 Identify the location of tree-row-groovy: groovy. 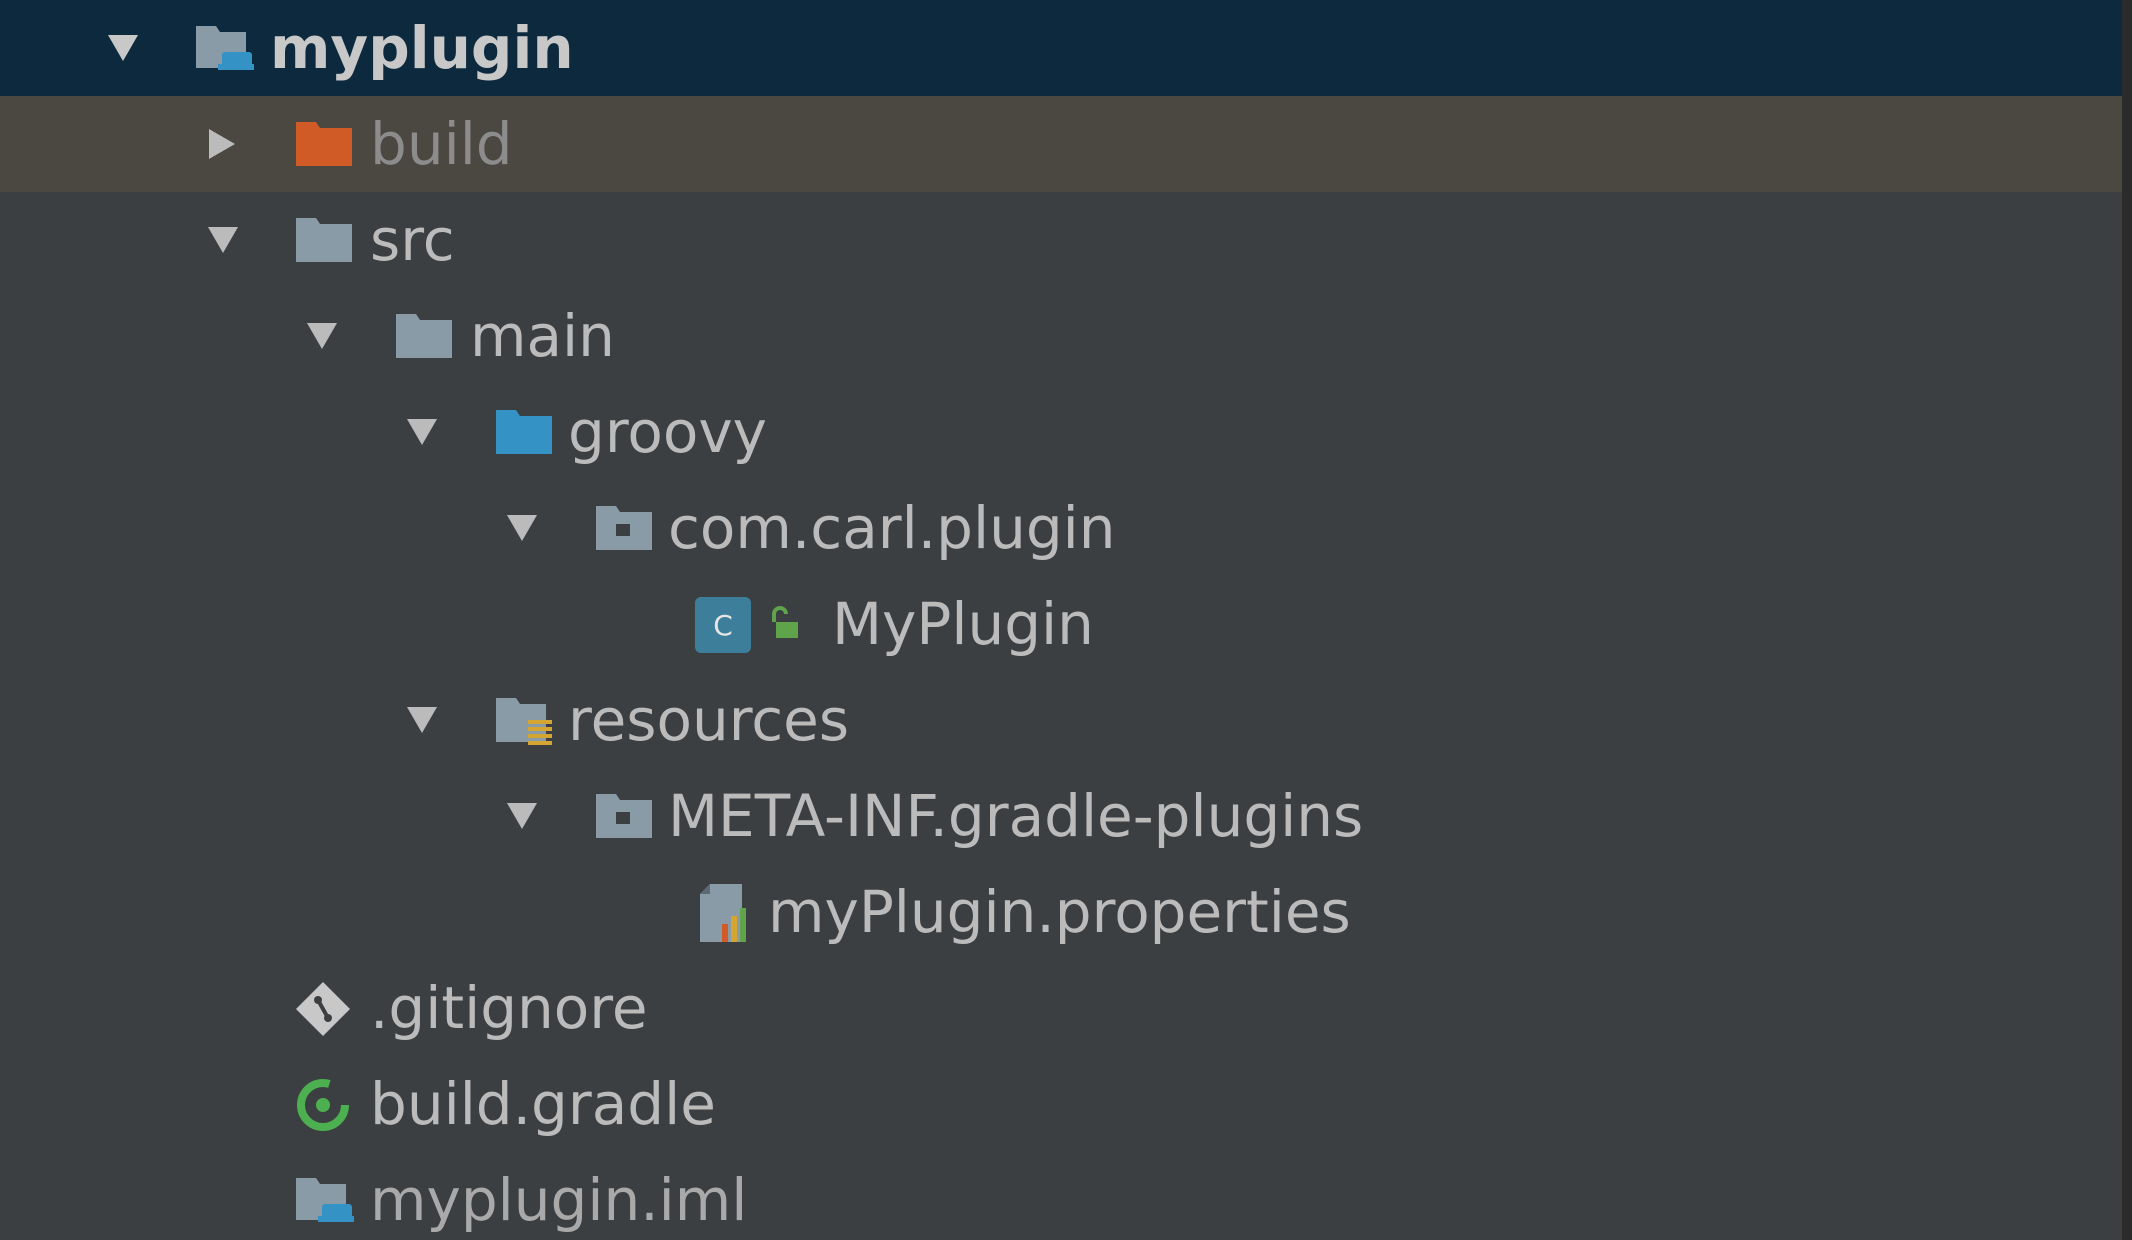
(1061, 432).